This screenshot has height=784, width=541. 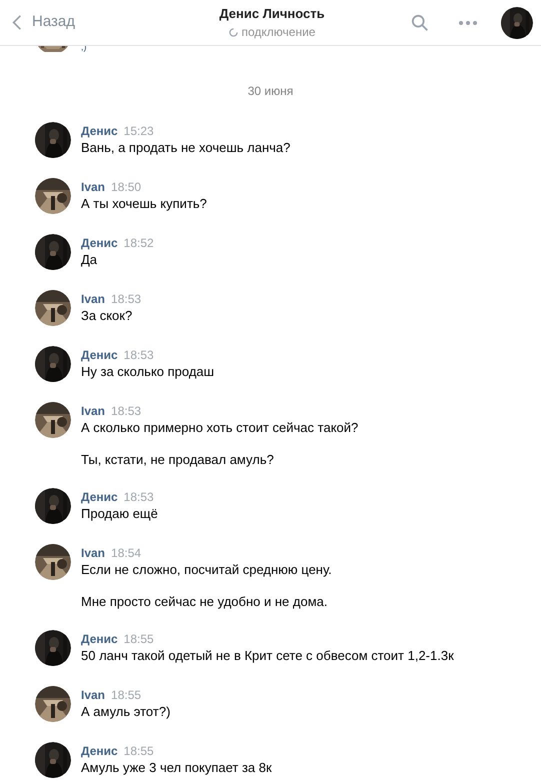 I want to click on message-text: За скок?, so click(x=107, y=315).